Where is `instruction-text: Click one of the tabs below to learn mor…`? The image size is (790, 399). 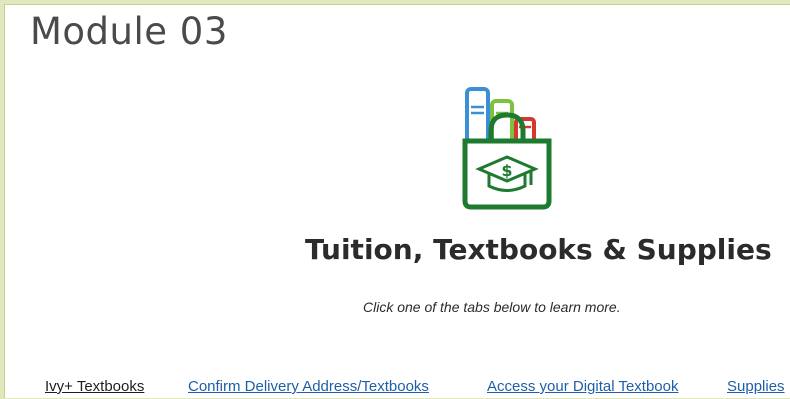
instruction-text: Click one of the tabs below to learn mor… is located at coordinates (492, 307).